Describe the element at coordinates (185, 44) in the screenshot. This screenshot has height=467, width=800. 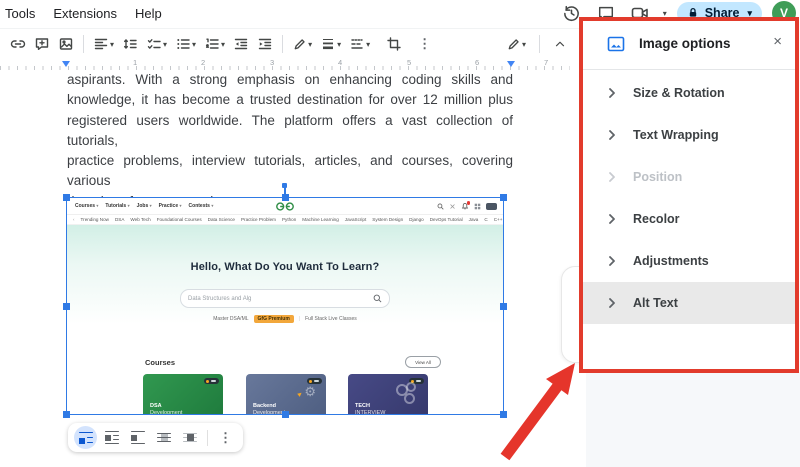
I see `bulleted-list-button: ▾` at that location.